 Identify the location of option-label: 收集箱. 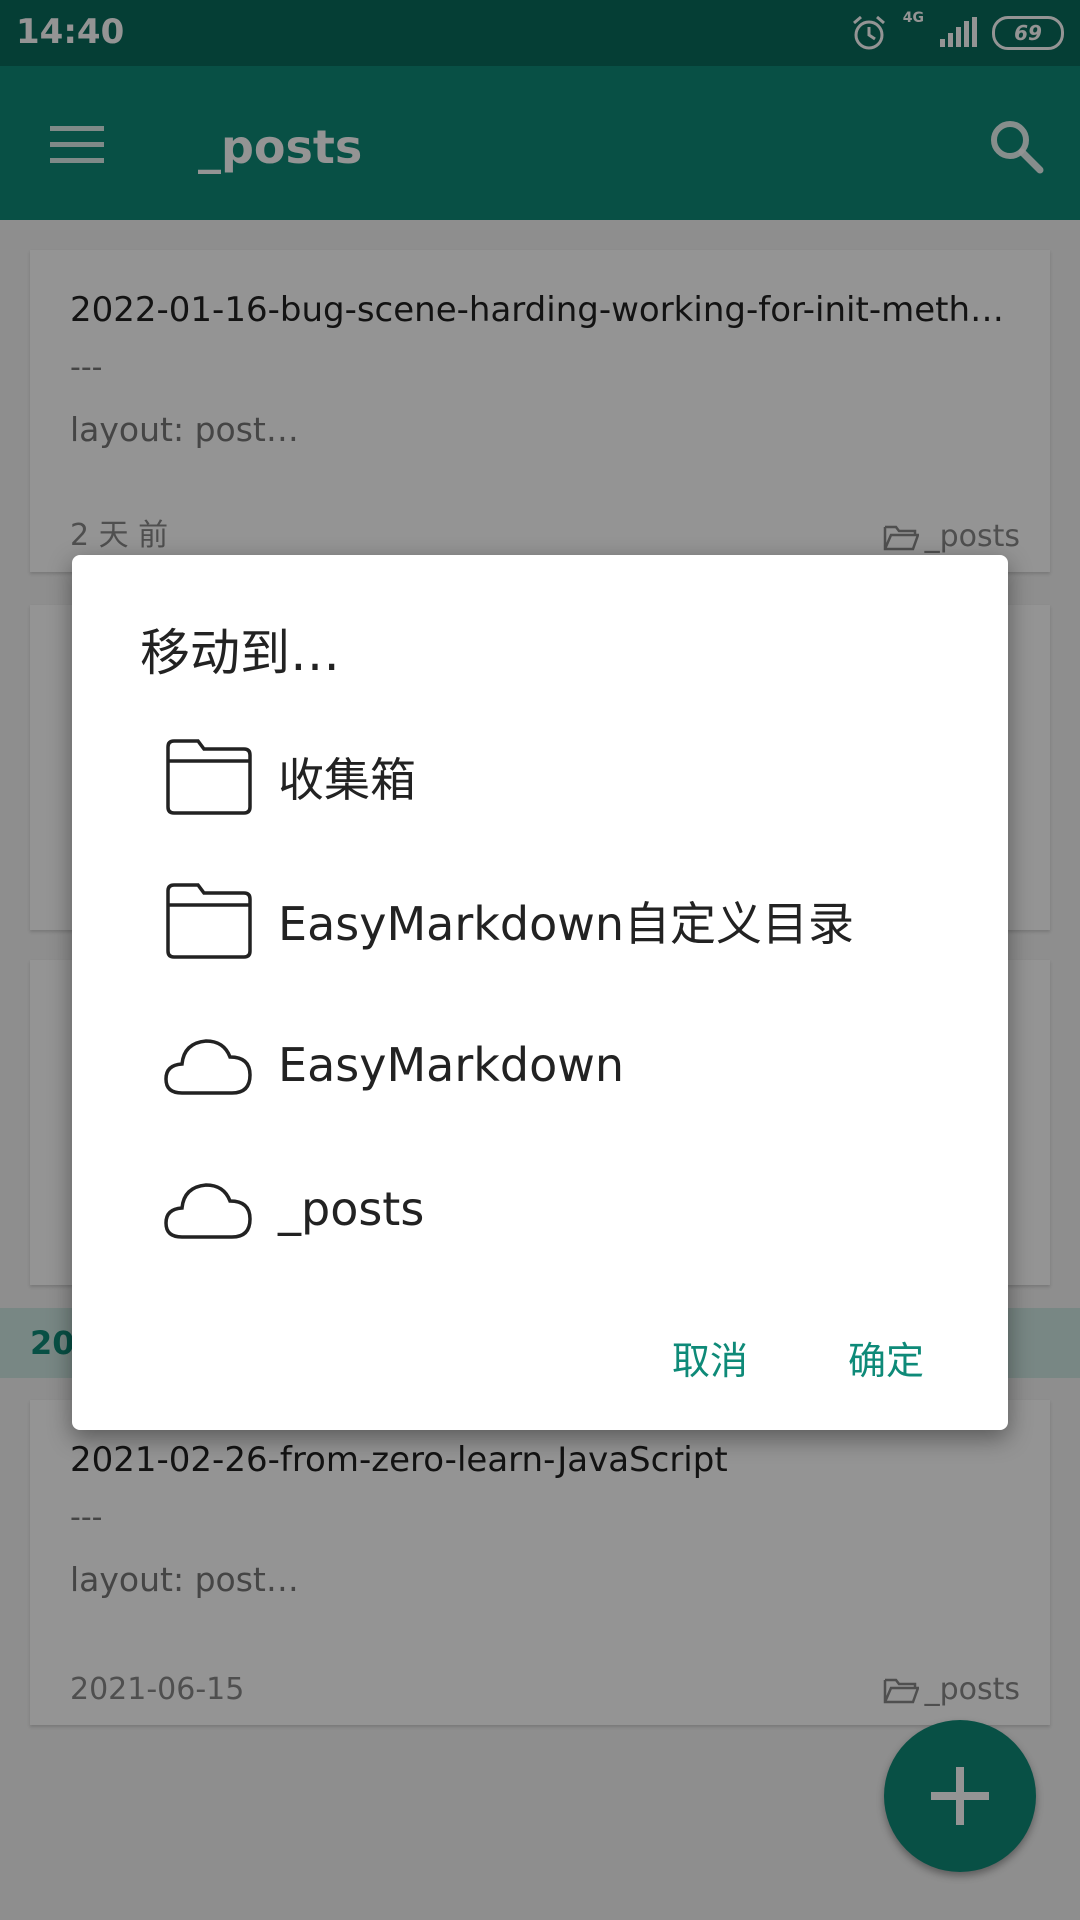
(347, 780).